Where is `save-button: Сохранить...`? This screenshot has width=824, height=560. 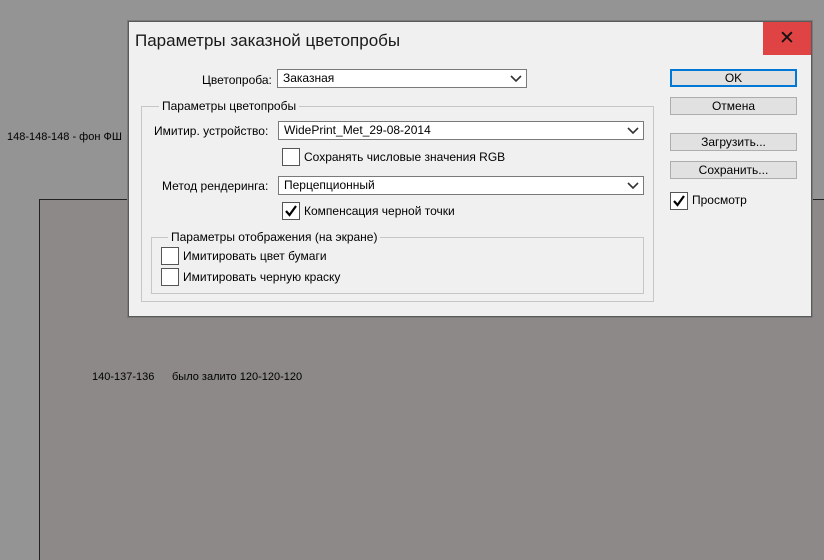 save-button: Сохранить... is located at coordinates (733, 170).